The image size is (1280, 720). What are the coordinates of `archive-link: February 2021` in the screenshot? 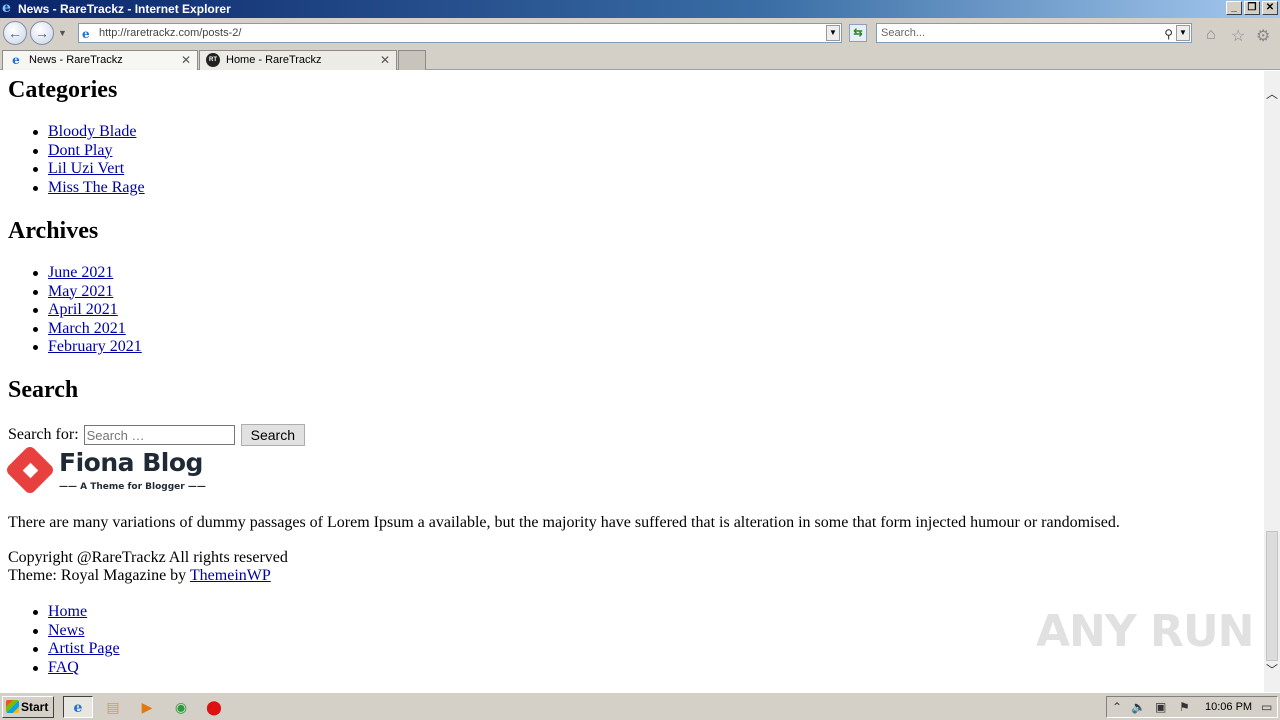 It's located at (95, 346).